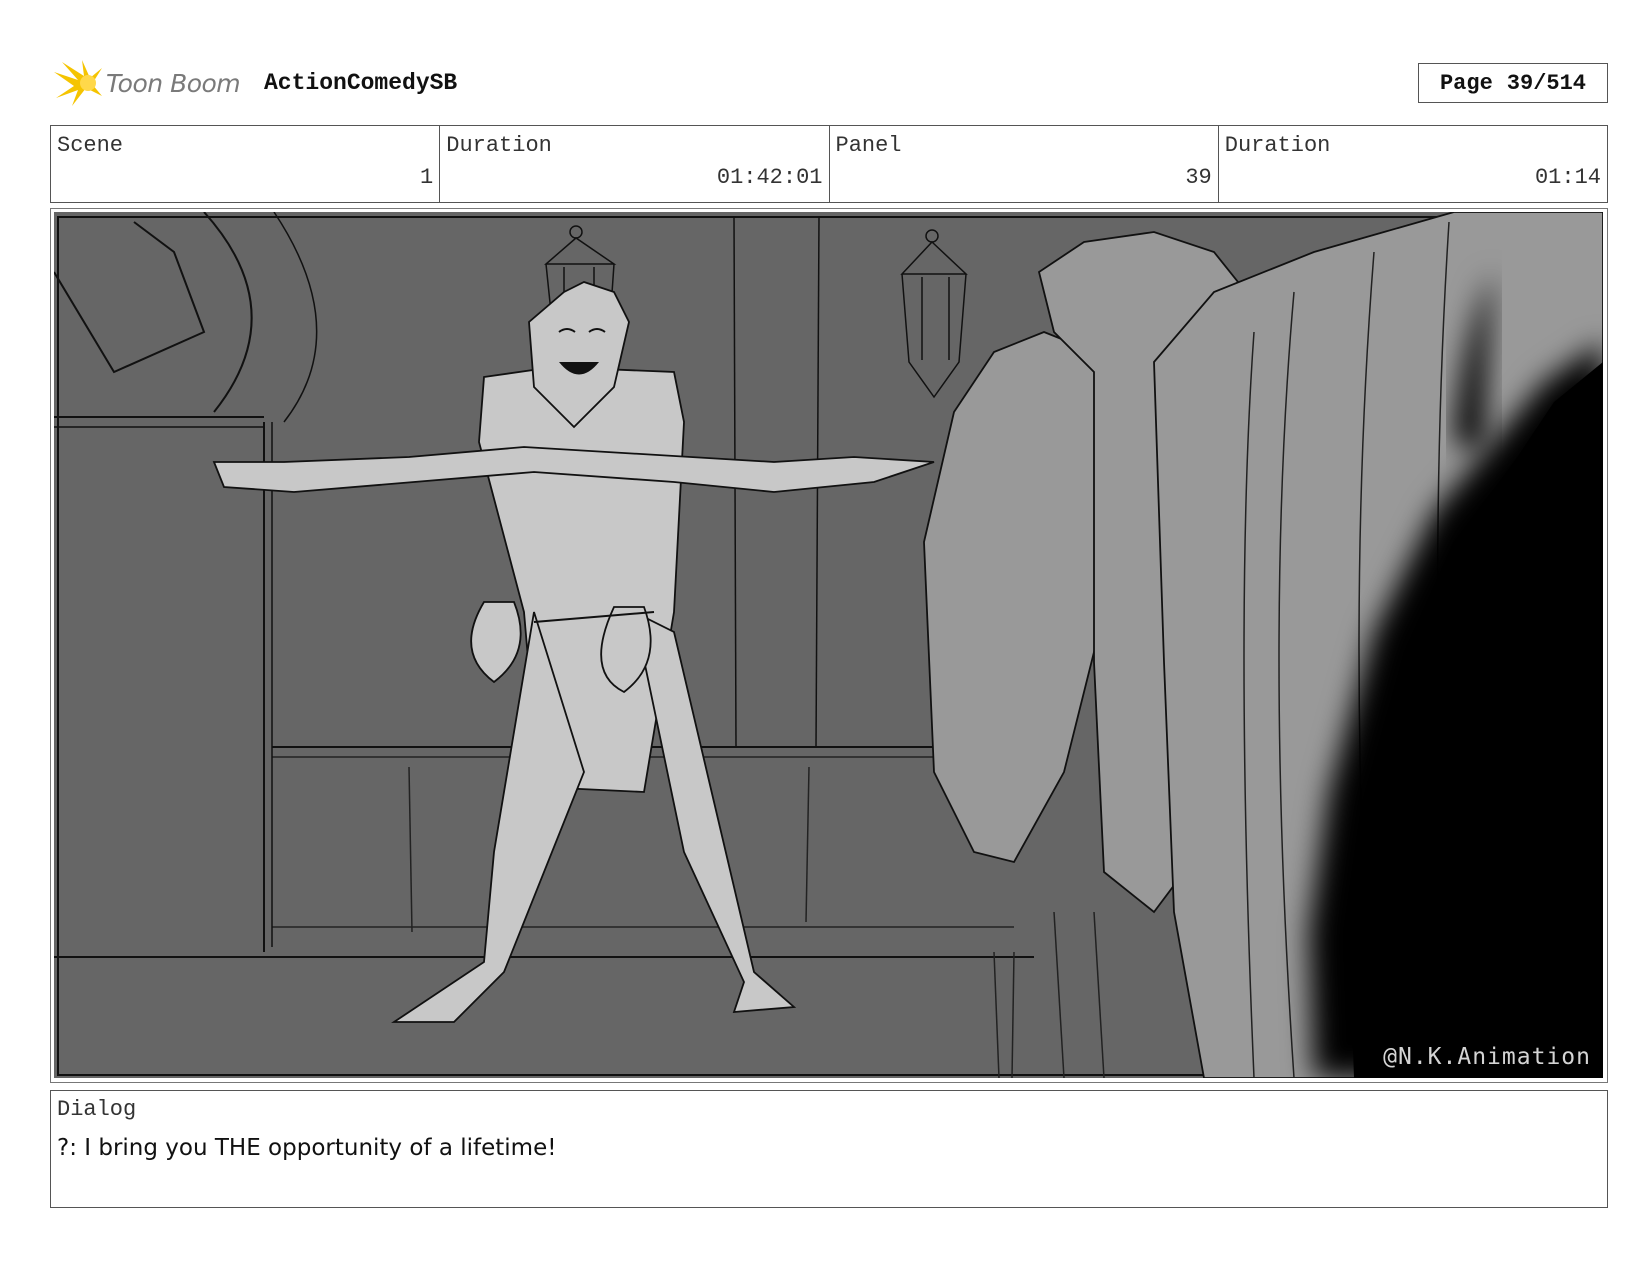 The image size is (1650, 1275). What do you see at coordinates (1024, 164) in the screenshot?
I see `panel-cell: Panel 39` at bounding box center [1024, 164].